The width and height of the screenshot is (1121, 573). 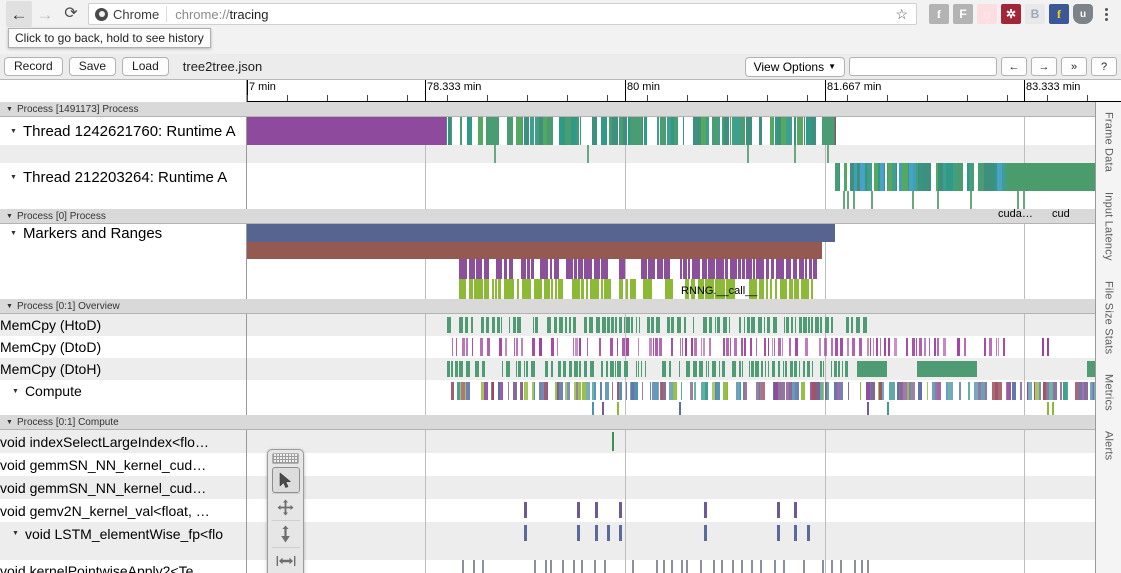 I want to click on omnibox-url: chrome://tracing, so click(x=217, y=14).